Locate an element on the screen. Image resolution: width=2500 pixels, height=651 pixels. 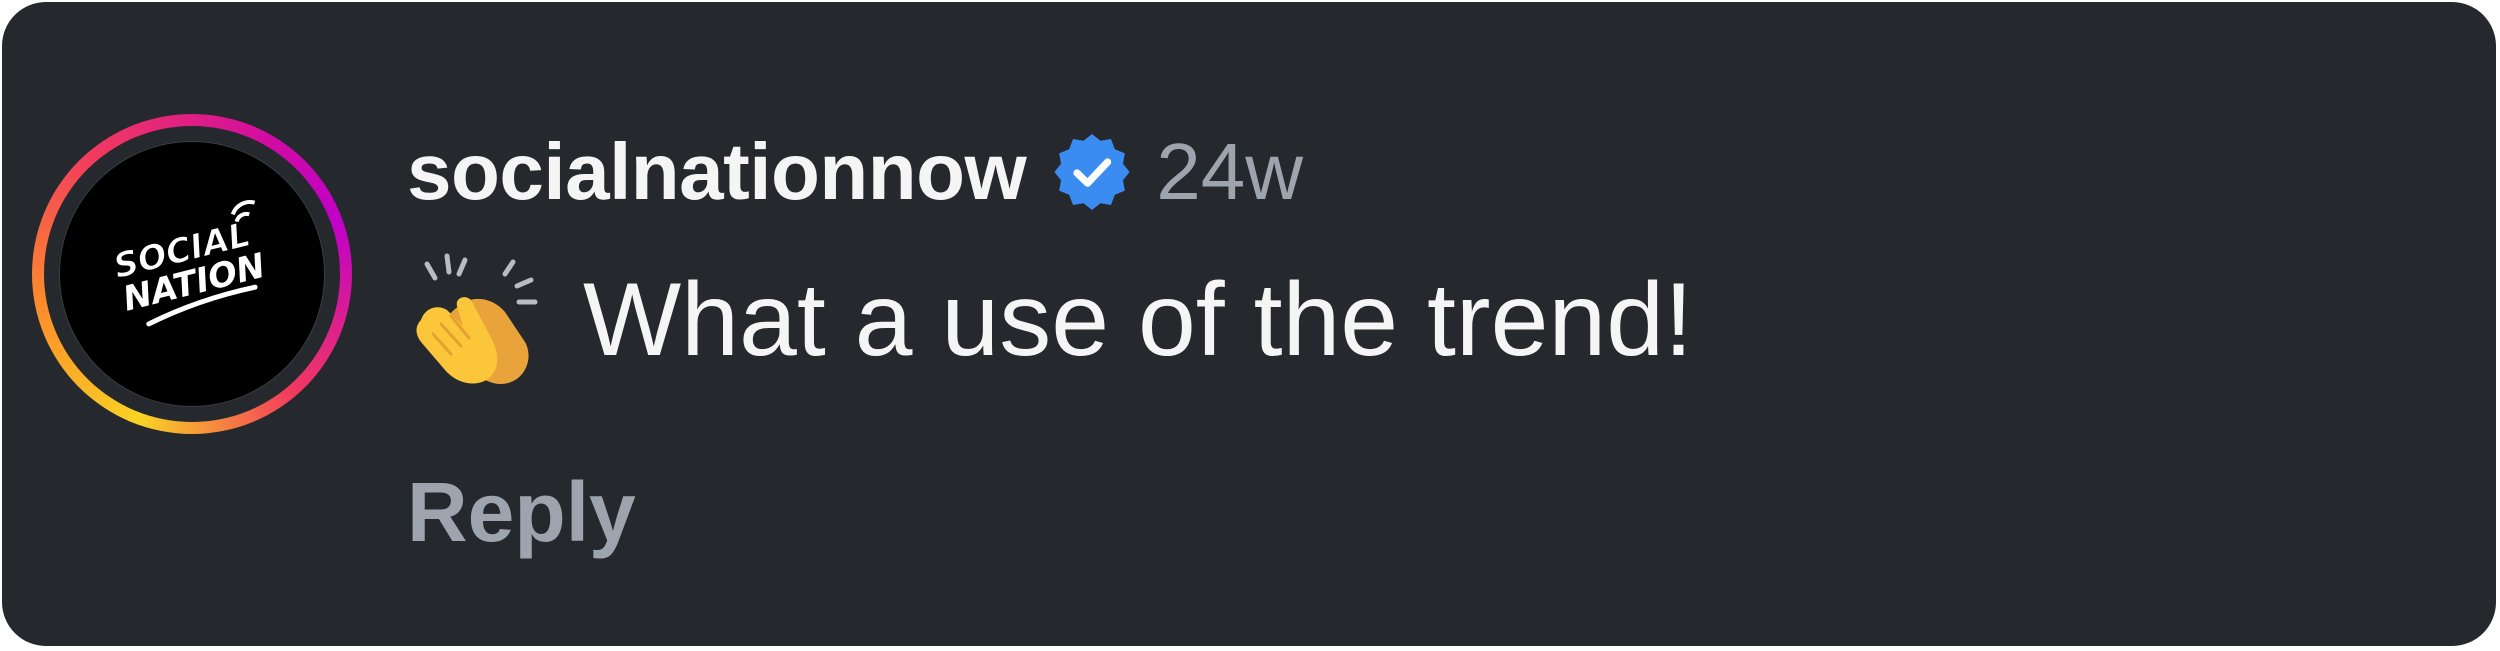
avatar-ring-gap: SOCIAL NATION is located at coordinates (192, 274).